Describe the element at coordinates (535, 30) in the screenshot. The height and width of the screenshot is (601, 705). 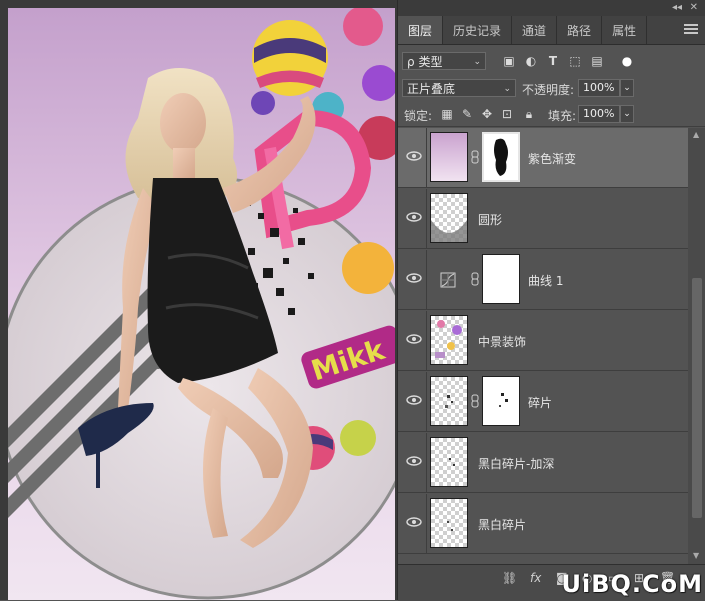
I see `tab-channels: 通道` at that location.